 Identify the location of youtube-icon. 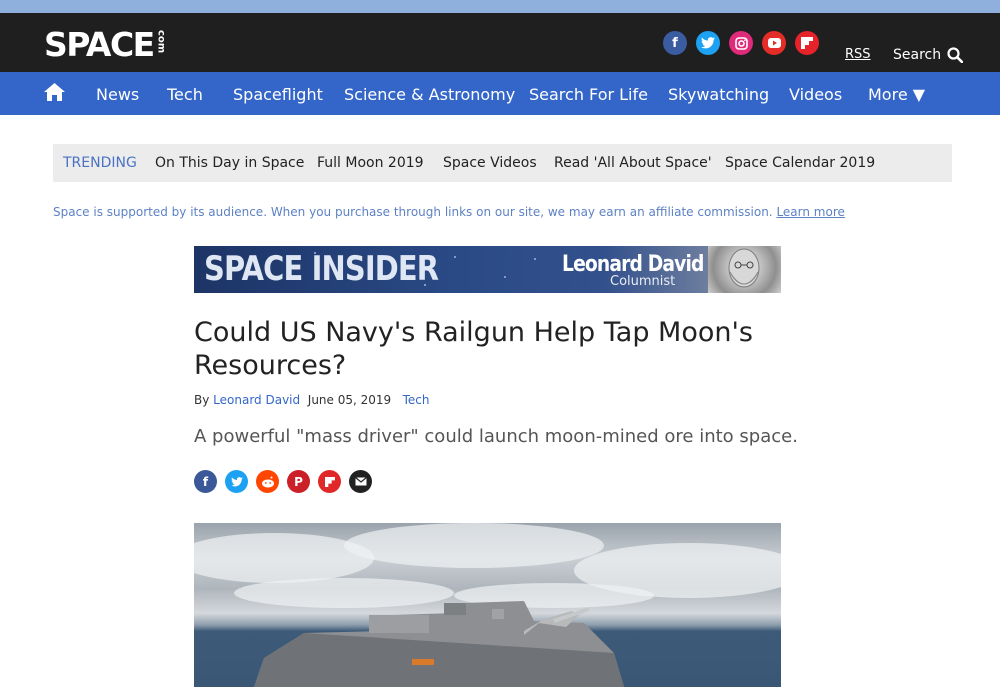
(774, 43).